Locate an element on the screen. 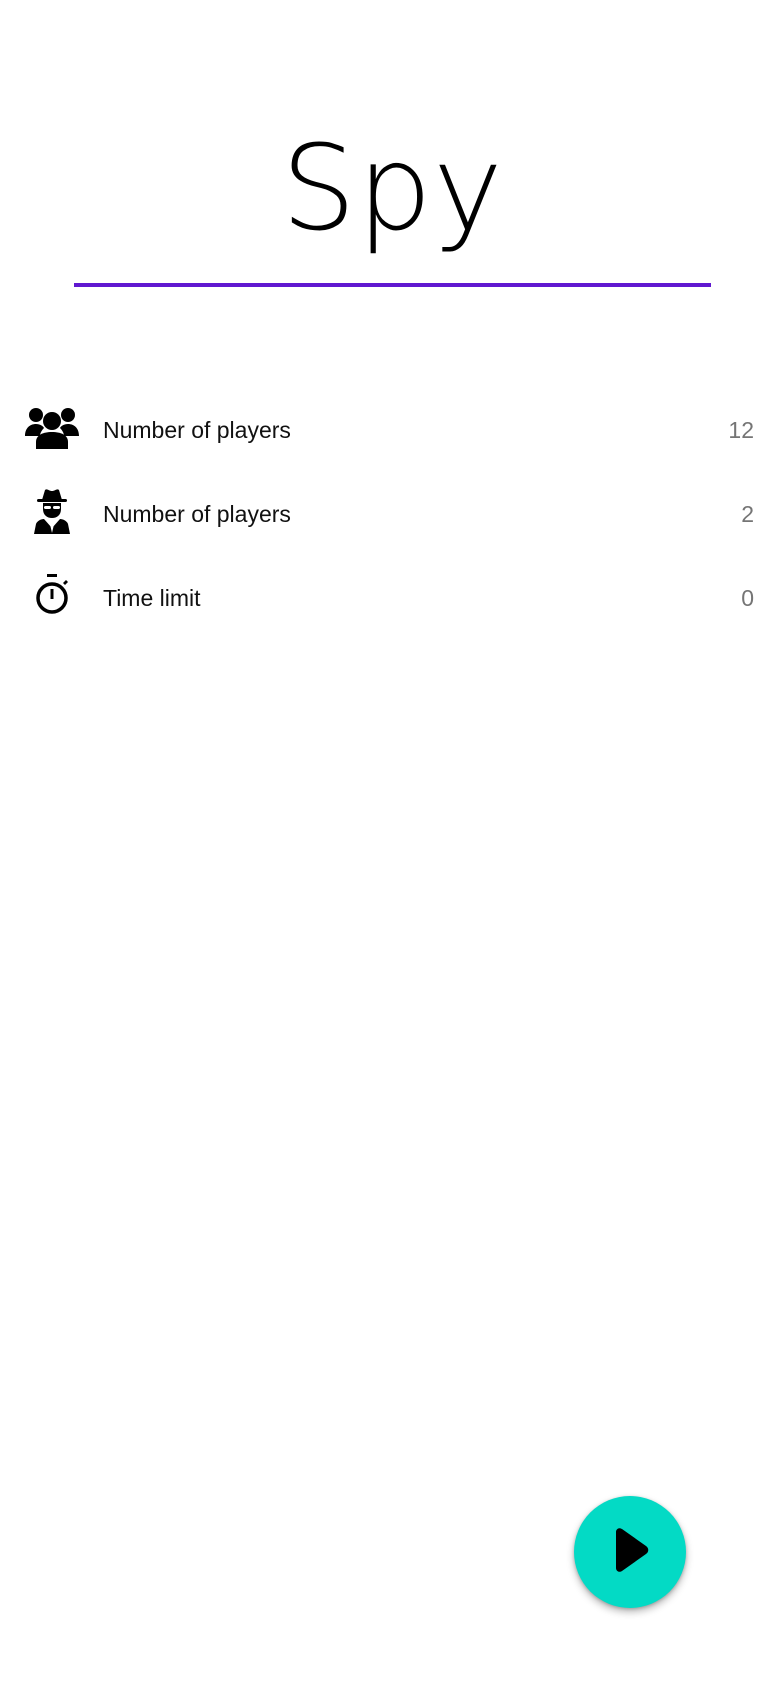 The width and height of the screenshot is (782, 1702). setting-value-players: 12 is located at coordinates (741, 430).